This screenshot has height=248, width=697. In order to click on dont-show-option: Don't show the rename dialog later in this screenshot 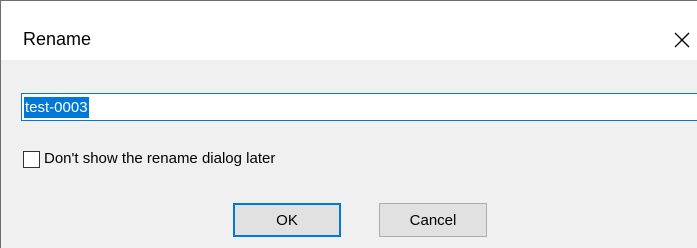, I will do `click(149, 159)`.